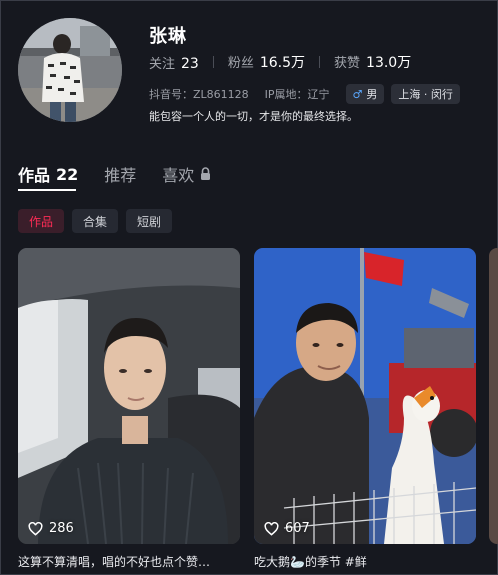 This screenshot has width=498, height=575. I want to click on stat-following: 关注 23, so click(174, 62).